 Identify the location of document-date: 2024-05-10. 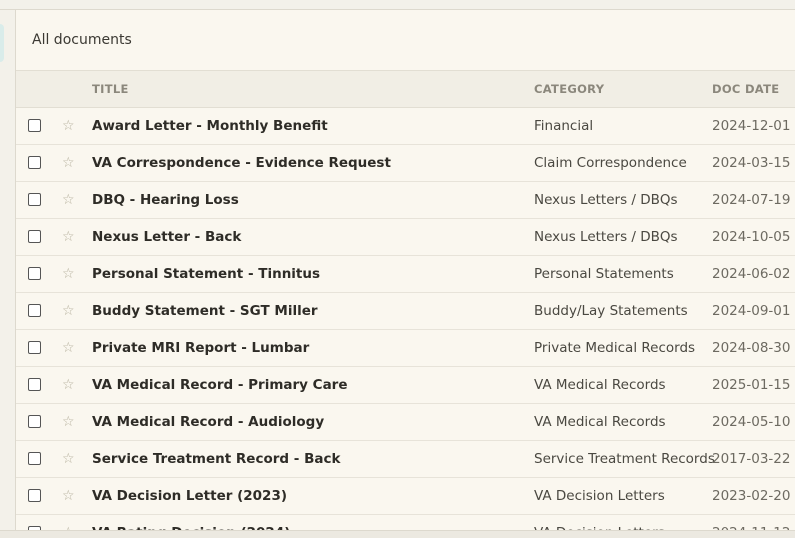
(751, 422).